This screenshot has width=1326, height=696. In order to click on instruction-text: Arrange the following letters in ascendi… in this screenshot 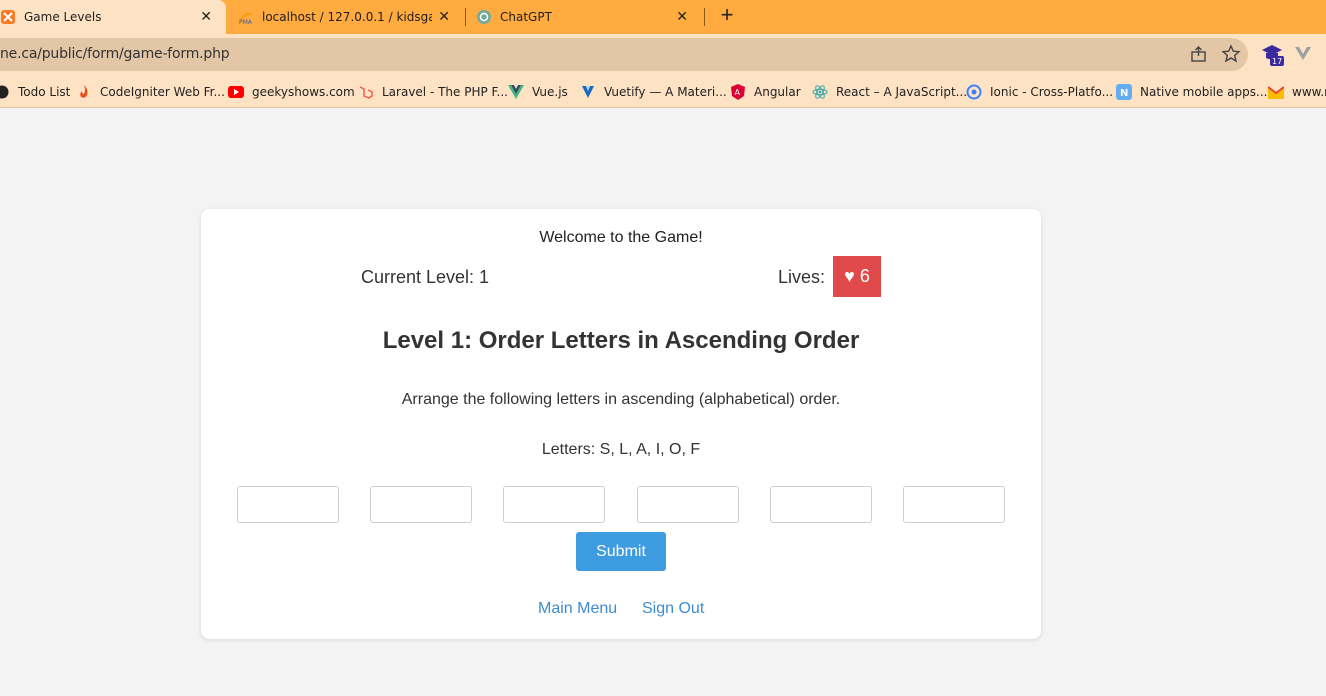, I will do `click(621, 399)`.